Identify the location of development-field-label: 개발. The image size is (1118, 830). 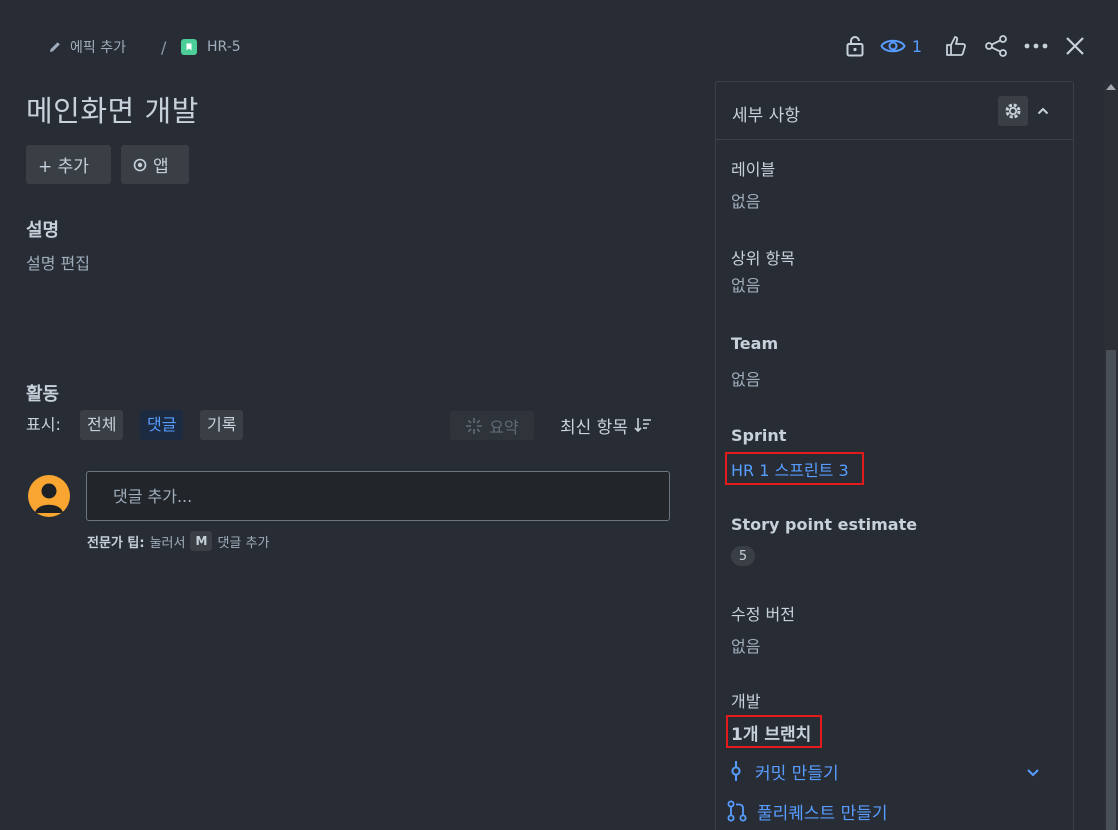
(746, 701).